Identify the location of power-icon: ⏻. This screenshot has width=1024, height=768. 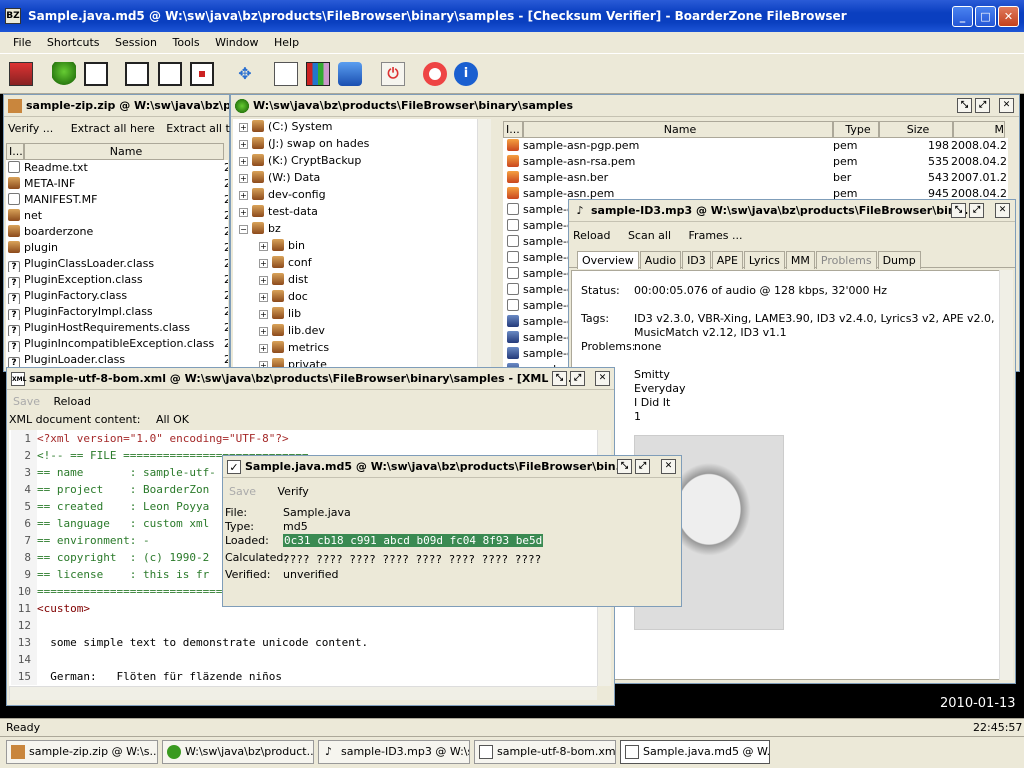
(393, 74).